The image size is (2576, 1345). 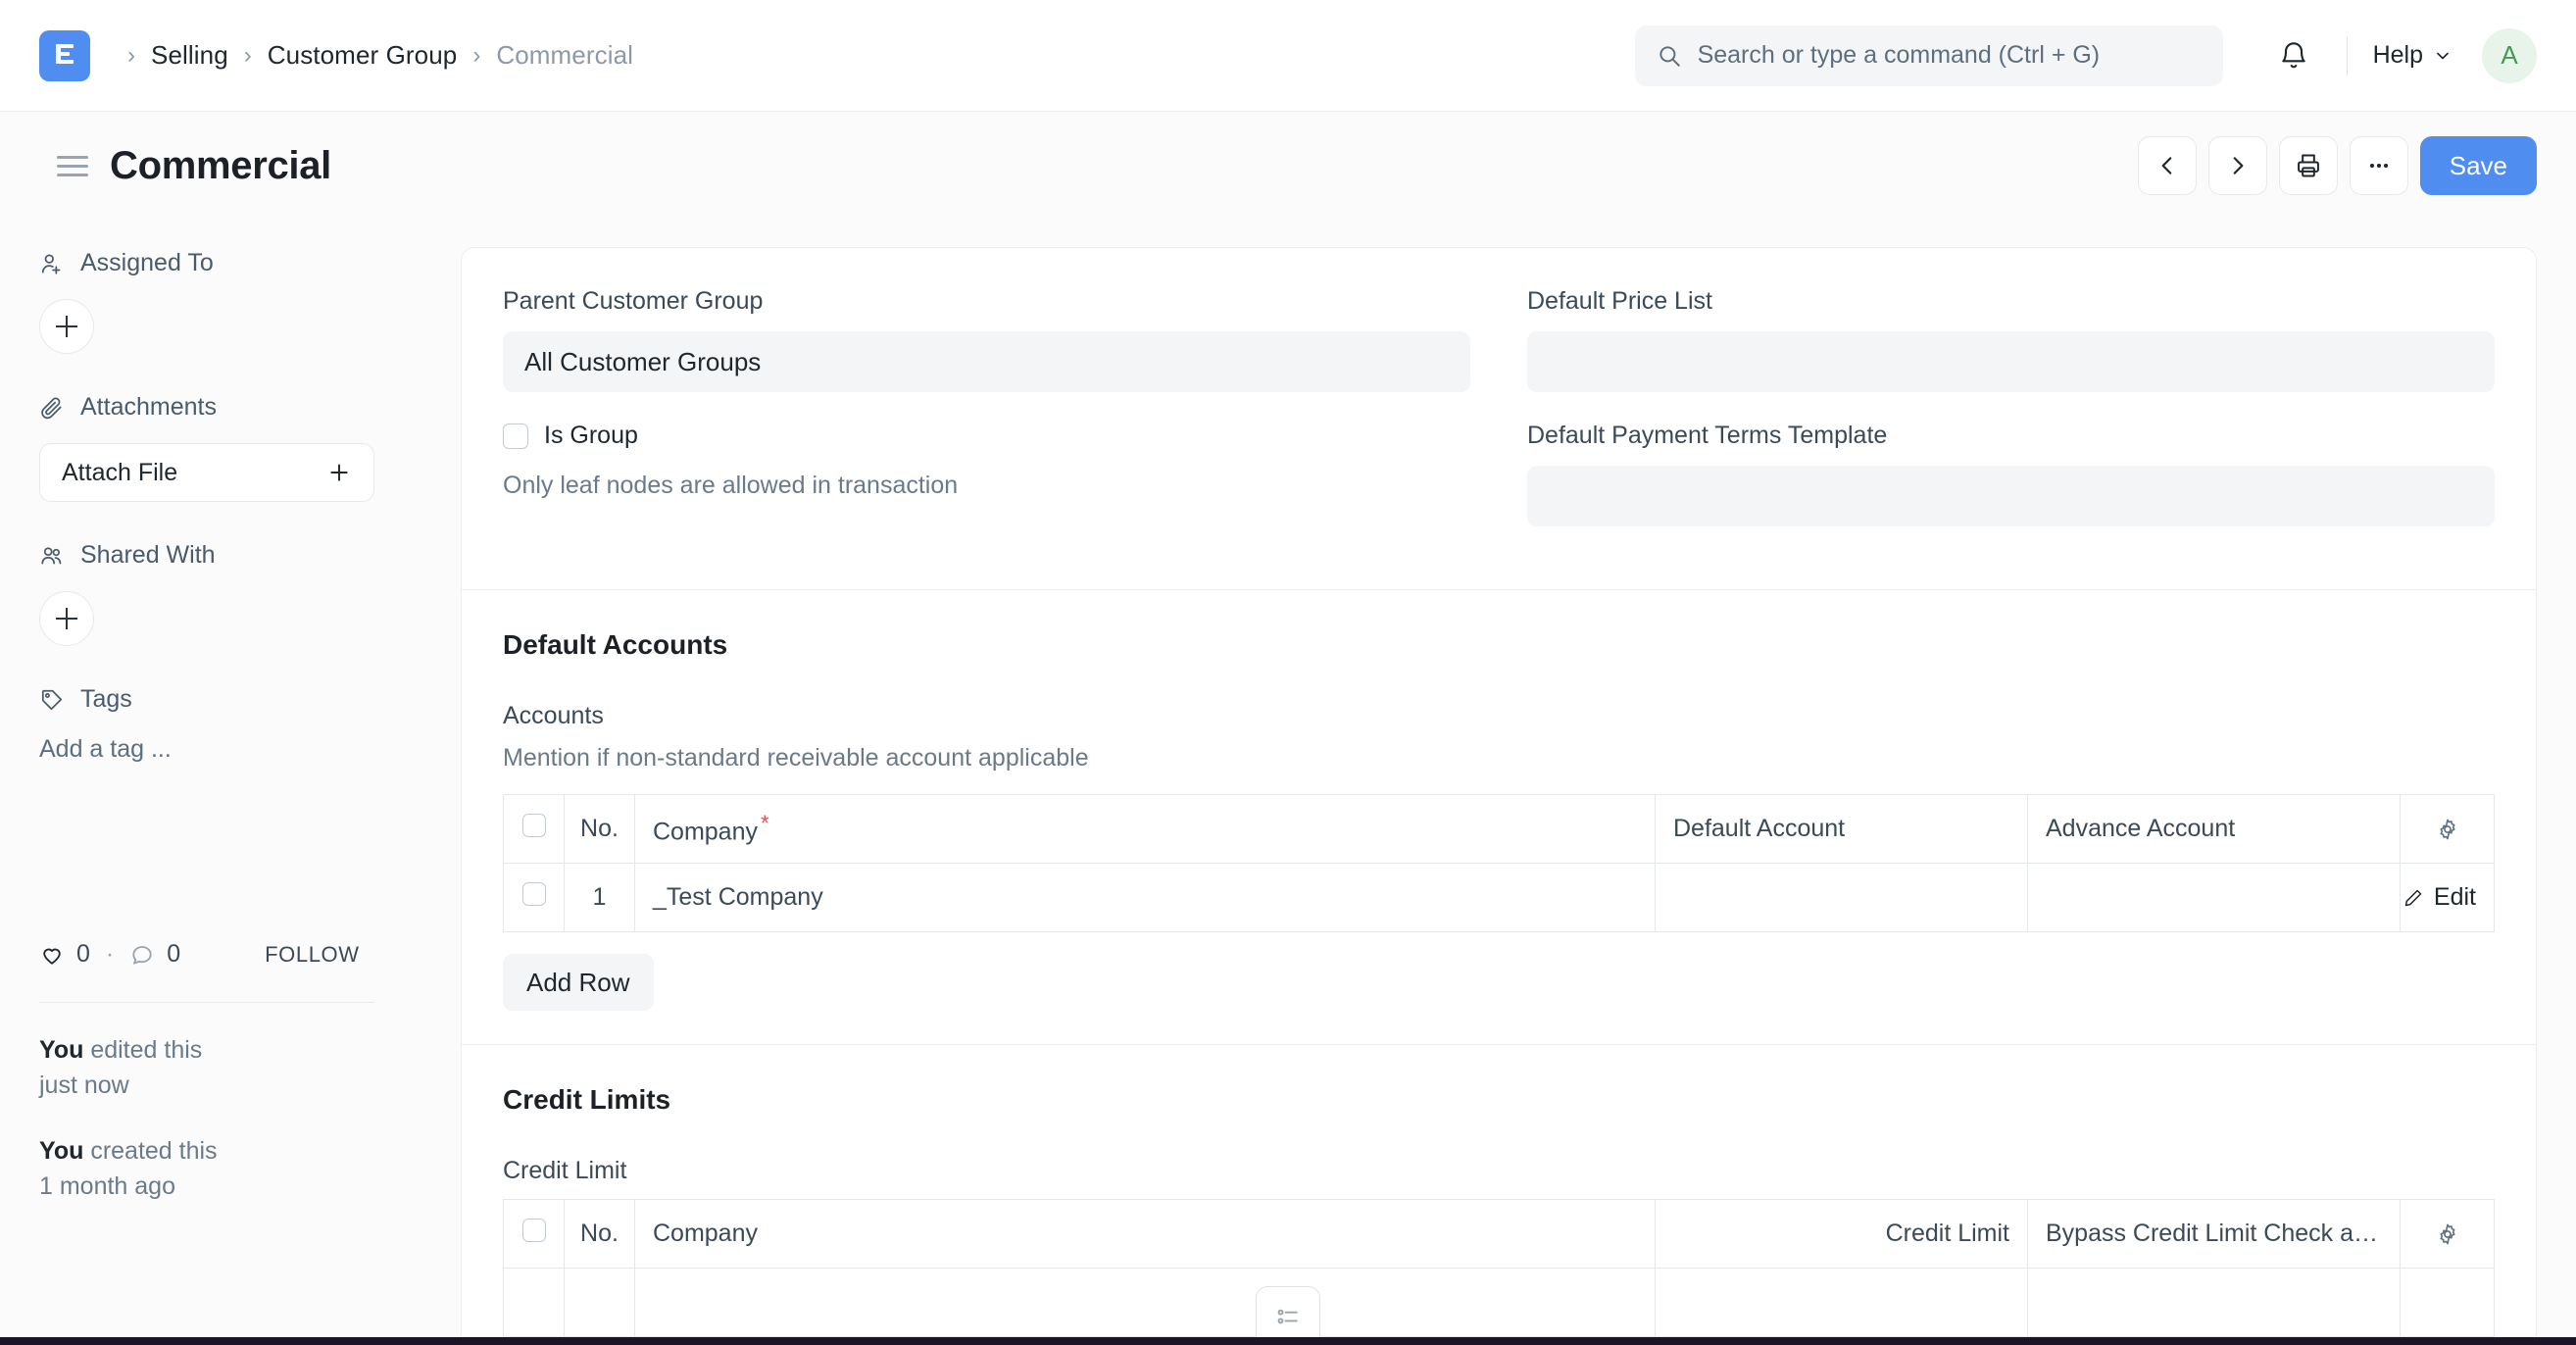 I want to click on comment-count: 0, so click(x=174, y=954).